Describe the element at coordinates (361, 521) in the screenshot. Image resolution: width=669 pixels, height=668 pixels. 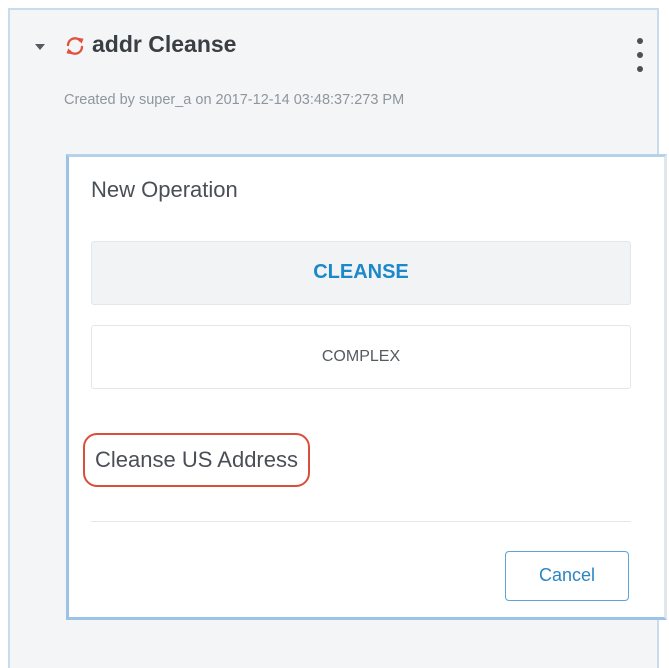
I see `divider` at that location.